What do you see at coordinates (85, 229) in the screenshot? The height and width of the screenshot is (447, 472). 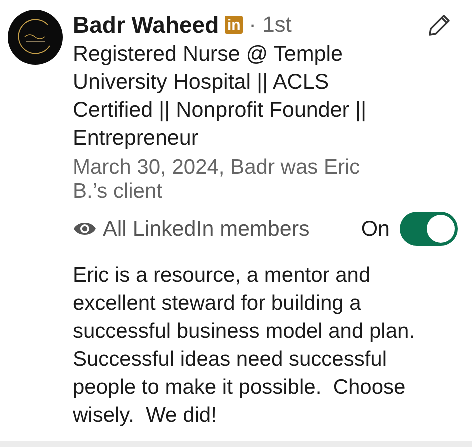 I see `eye-icon` at bounding box center [85, 229].